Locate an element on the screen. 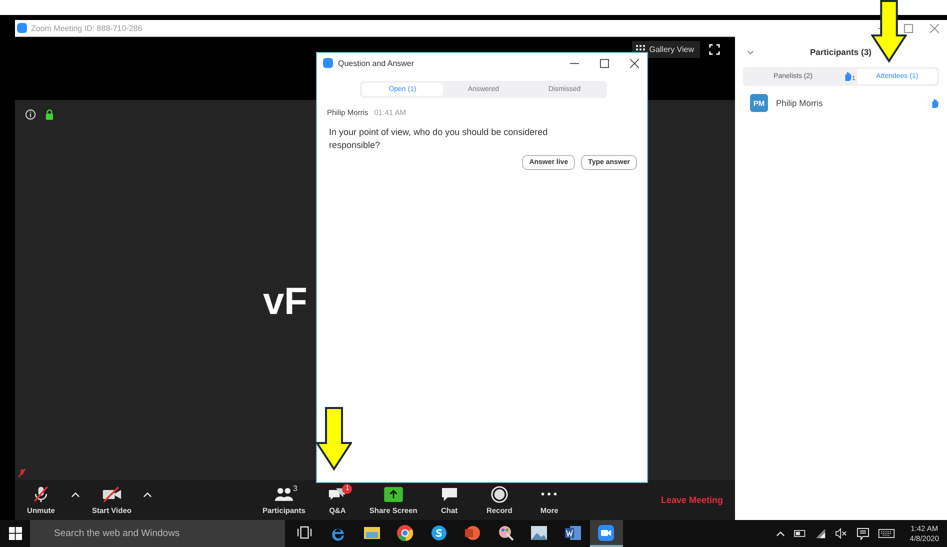 The image size is (947, 547). info-icon is located at coordinates (30, 114).